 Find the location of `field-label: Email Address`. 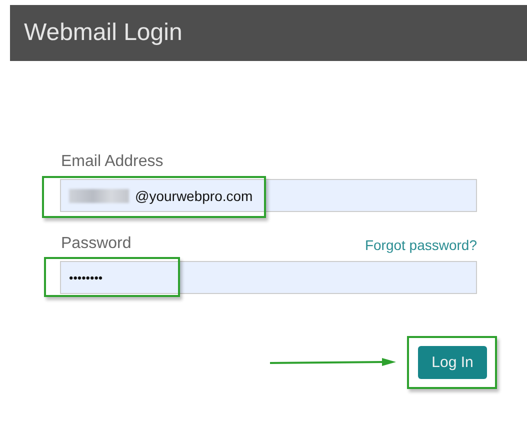

field-label: Email Address is located at coordinates (112, 162).